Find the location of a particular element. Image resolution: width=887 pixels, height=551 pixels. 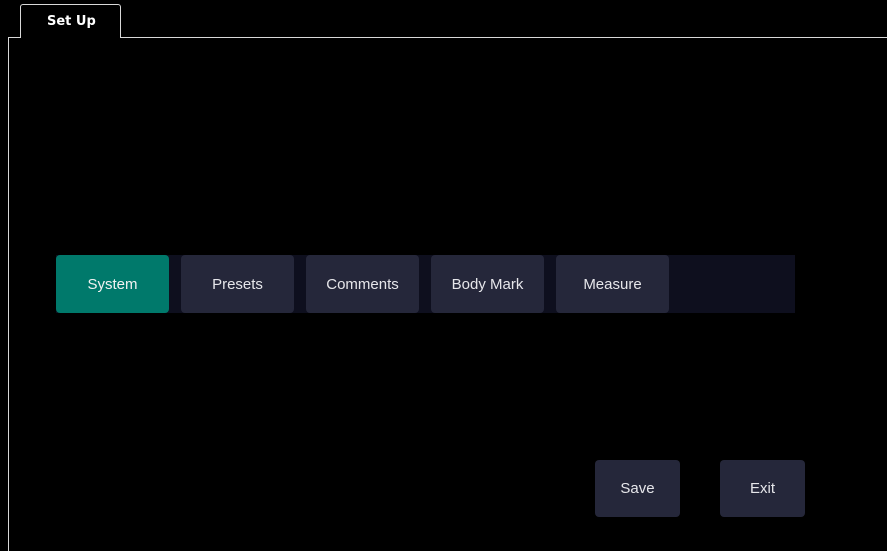

system-button: System is located at coordinates (112, 284).